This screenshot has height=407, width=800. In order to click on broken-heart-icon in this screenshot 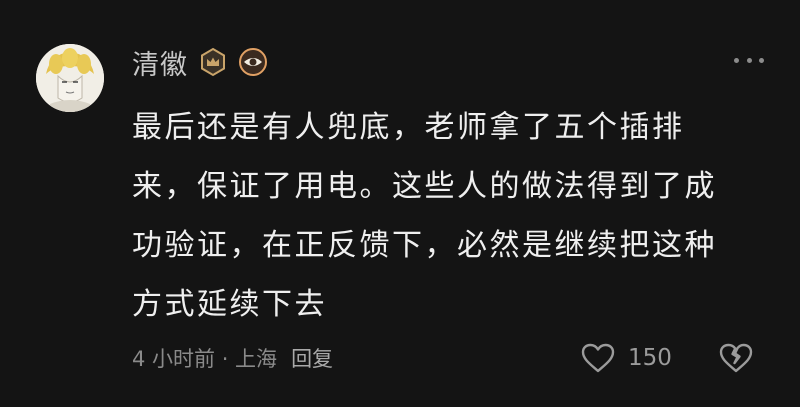, I will do `click(736, 358)`.